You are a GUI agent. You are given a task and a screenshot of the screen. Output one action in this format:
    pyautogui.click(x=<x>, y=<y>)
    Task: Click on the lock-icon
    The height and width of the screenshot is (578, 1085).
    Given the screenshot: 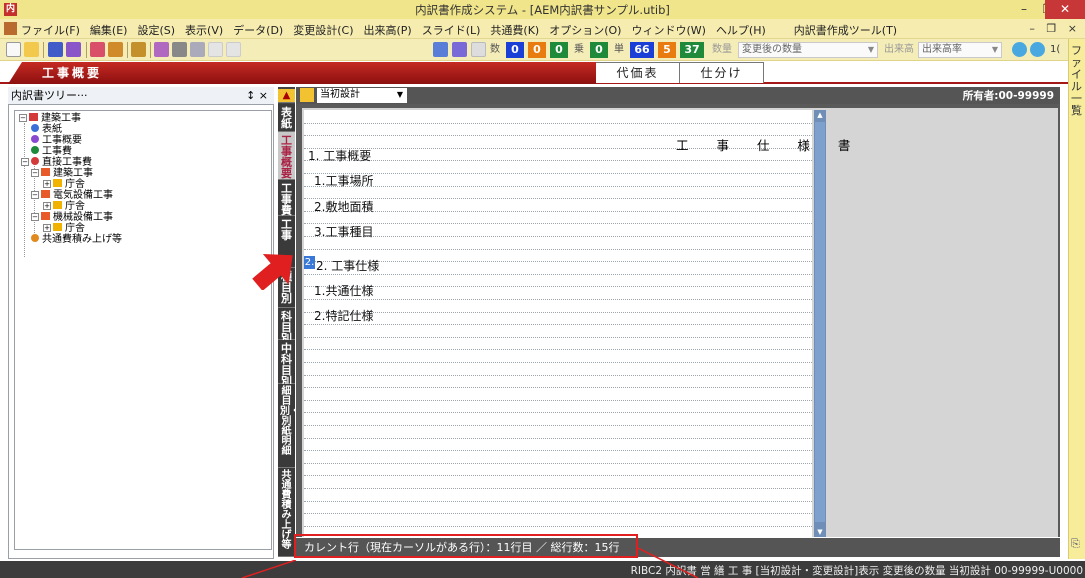 What is the action you would take?
    pyautogui.click(x=307, y=95)
    